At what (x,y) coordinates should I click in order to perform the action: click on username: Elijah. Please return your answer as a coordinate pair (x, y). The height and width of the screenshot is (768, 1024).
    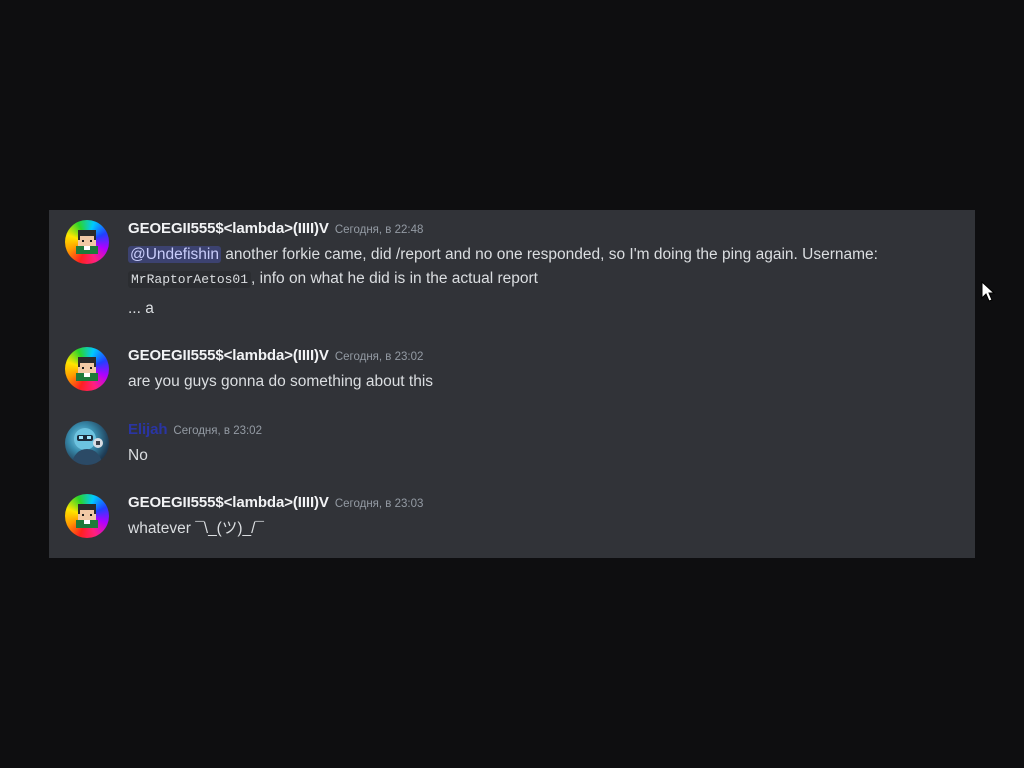
    Looking at the image, I should click on (148, 429).